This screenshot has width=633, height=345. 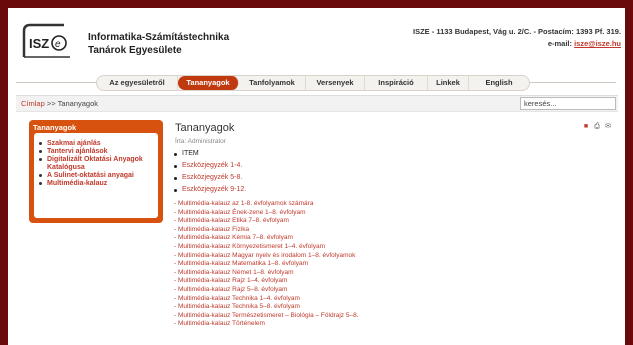 I want to click on email-label: e-mail:, so click(x=561, y=43).